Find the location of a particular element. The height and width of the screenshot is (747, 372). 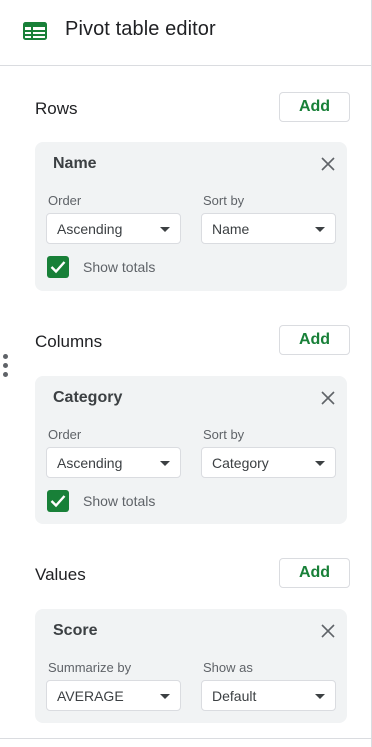

columns-add-button: Add is located at coordinates (314, 340).